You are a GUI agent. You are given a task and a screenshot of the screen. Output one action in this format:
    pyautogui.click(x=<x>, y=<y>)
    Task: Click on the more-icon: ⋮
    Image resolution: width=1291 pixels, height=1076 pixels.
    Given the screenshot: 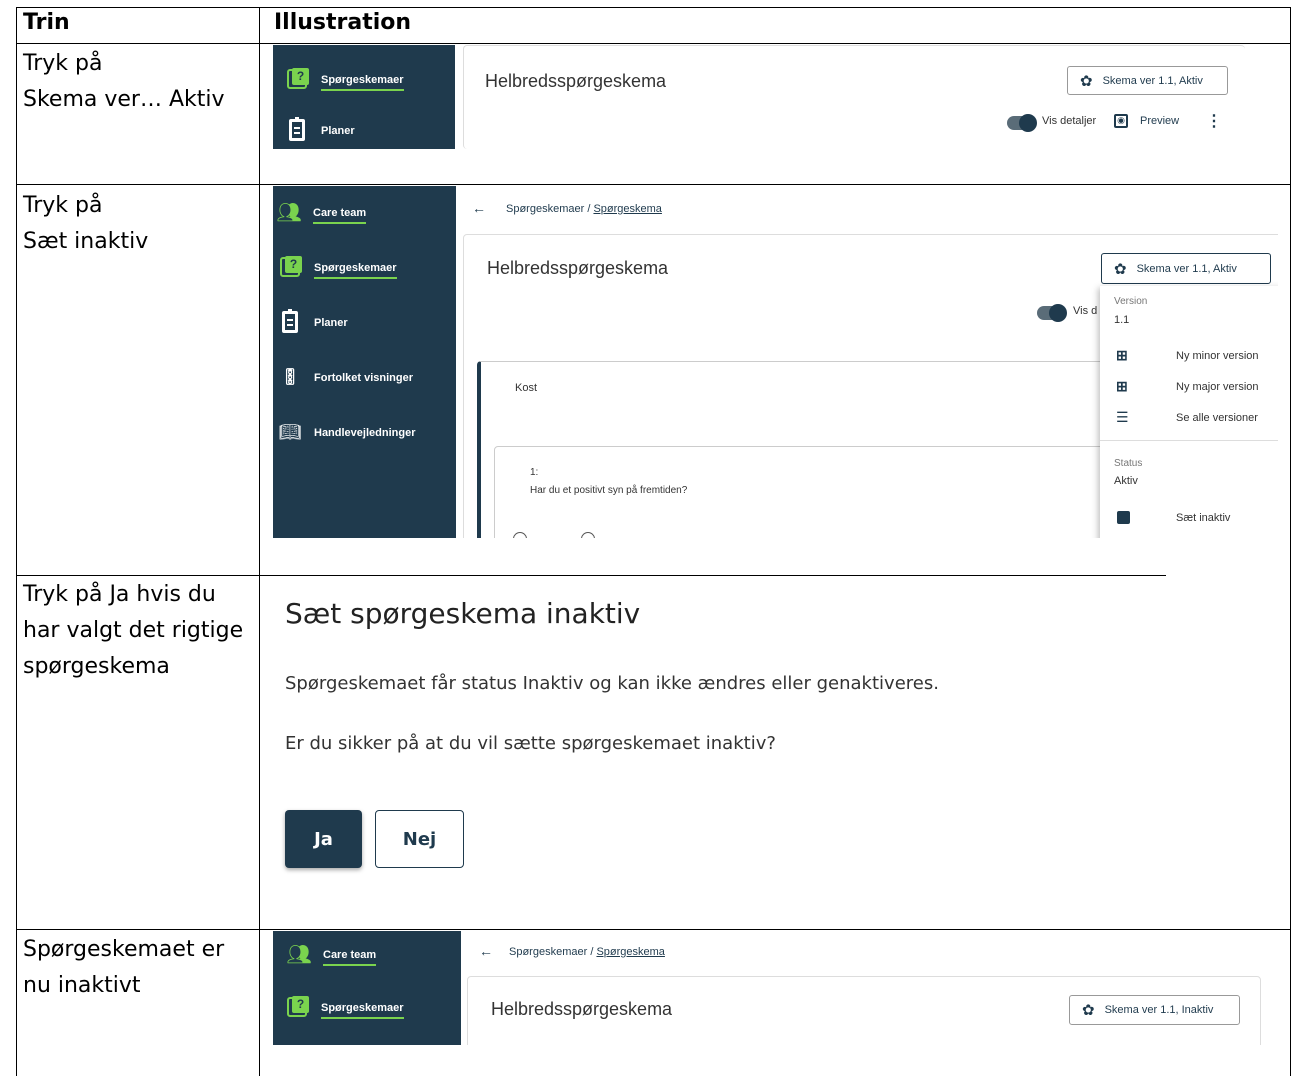 What is the action you would take?
    pyautogui.click(x=1214, y=121)
    